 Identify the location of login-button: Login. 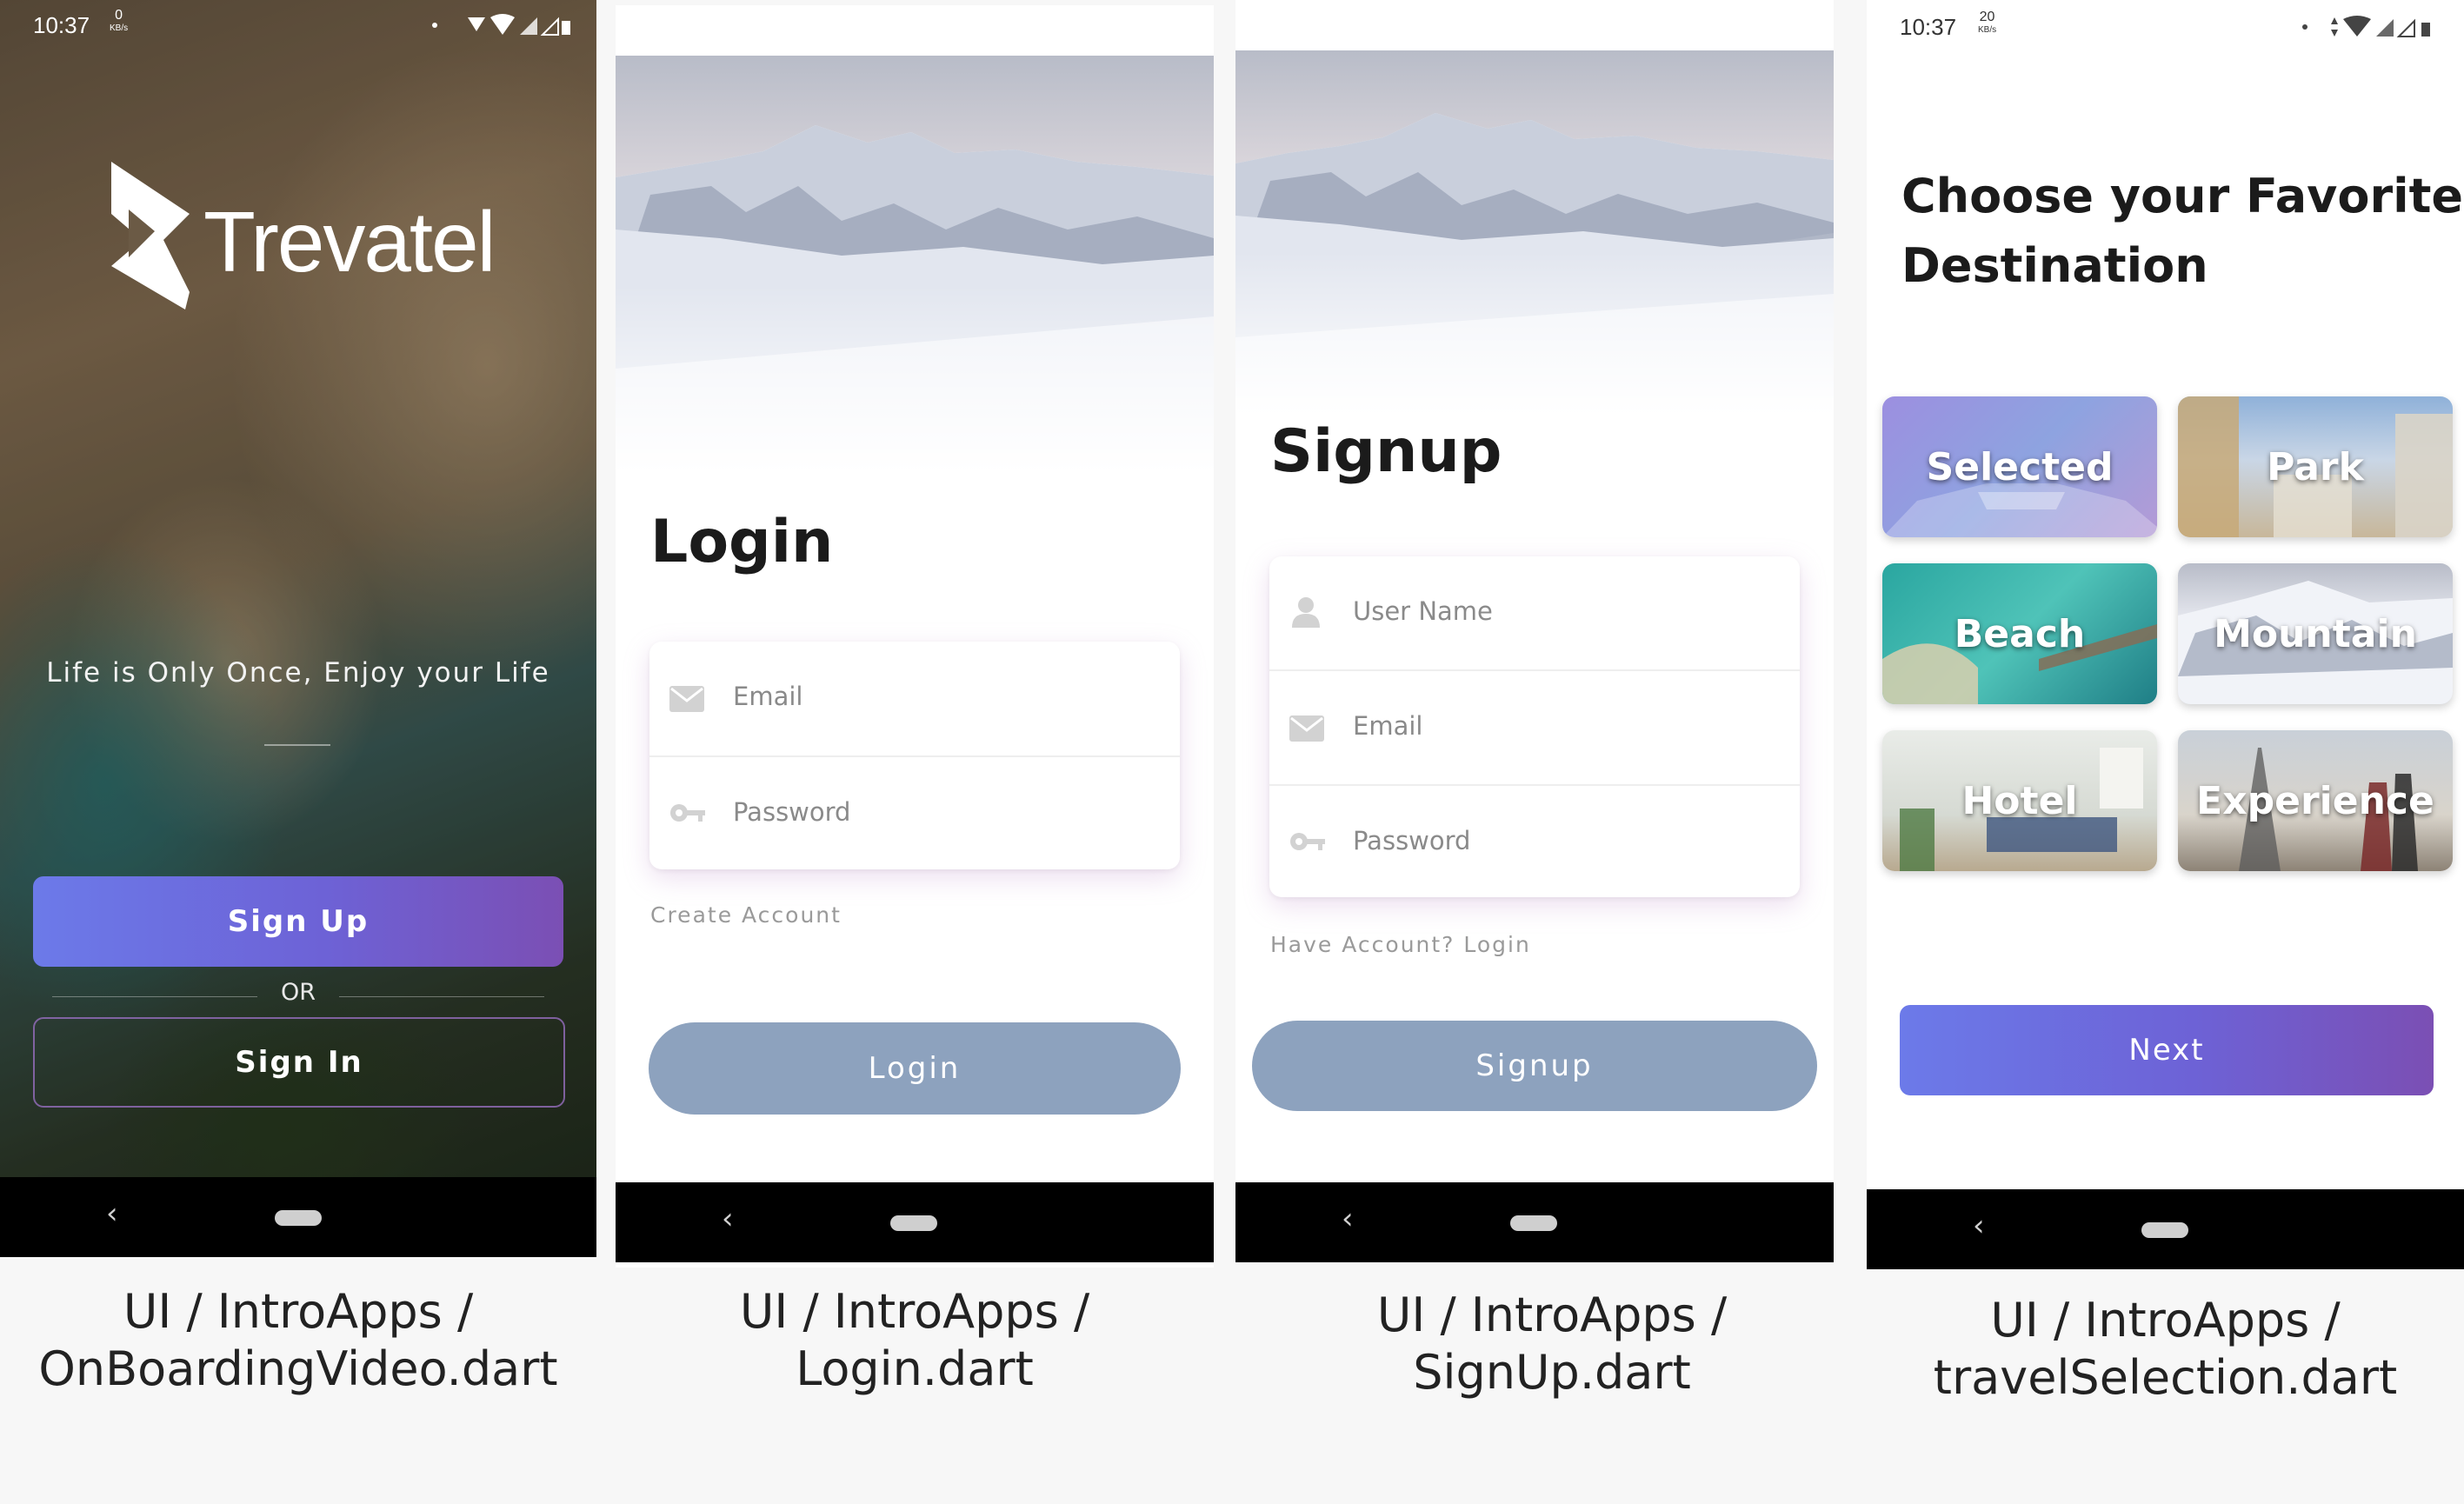
(915, 1068).